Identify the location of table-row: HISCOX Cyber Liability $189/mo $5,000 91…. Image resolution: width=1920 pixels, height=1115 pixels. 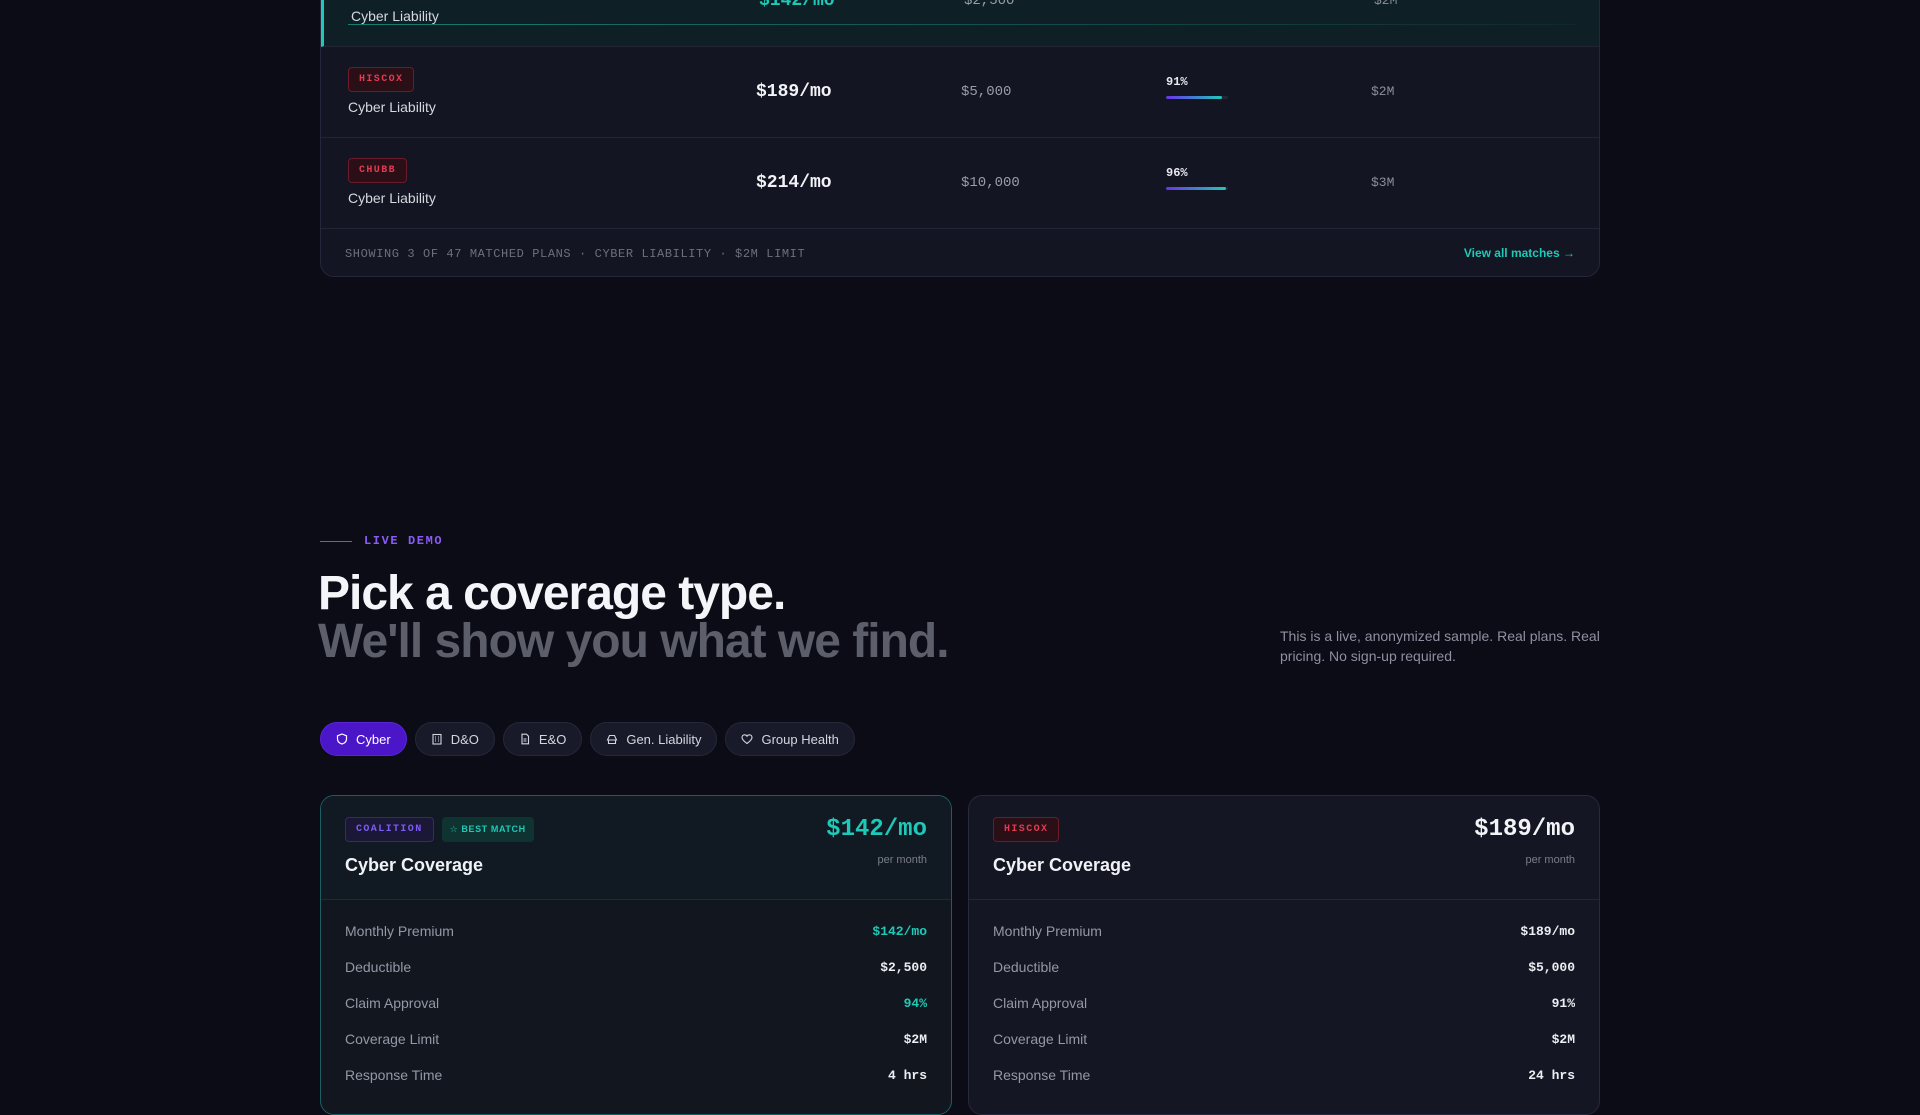
(960, 92).